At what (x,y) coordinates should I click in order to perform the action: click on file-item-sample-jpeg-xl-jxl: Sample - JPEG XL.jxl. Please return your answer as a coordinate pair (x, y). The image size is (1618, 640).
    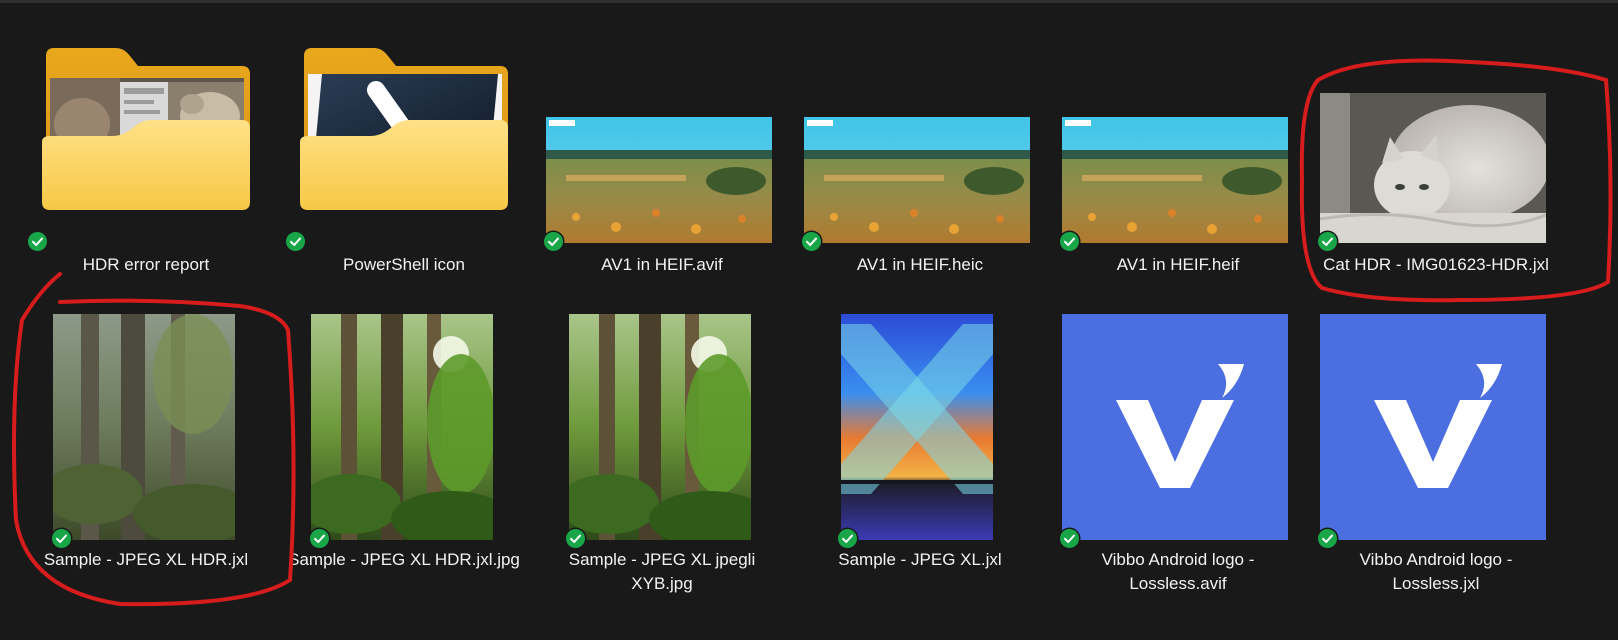
    Looking at the image, I should click on (920, 444).